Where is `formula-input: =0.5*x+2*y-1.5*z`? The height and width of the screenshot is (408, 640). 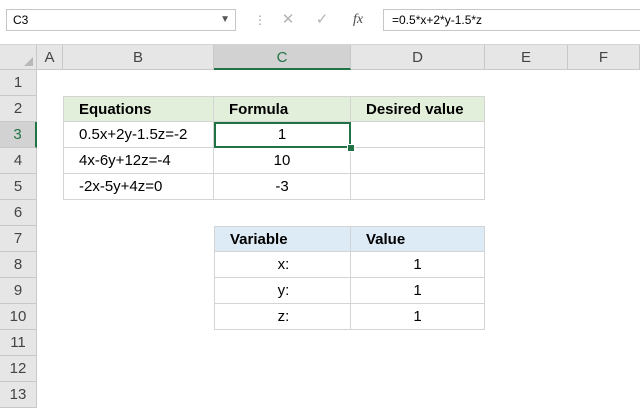 formula-input: =0.5*x+2*y-1.5*z is located at coordinates (511, 20).